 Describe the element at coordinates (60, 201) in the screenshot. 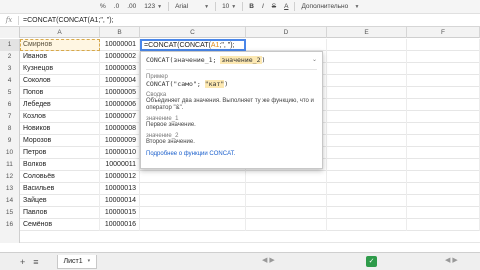

I see `cell-name: Зайцев` at that location.